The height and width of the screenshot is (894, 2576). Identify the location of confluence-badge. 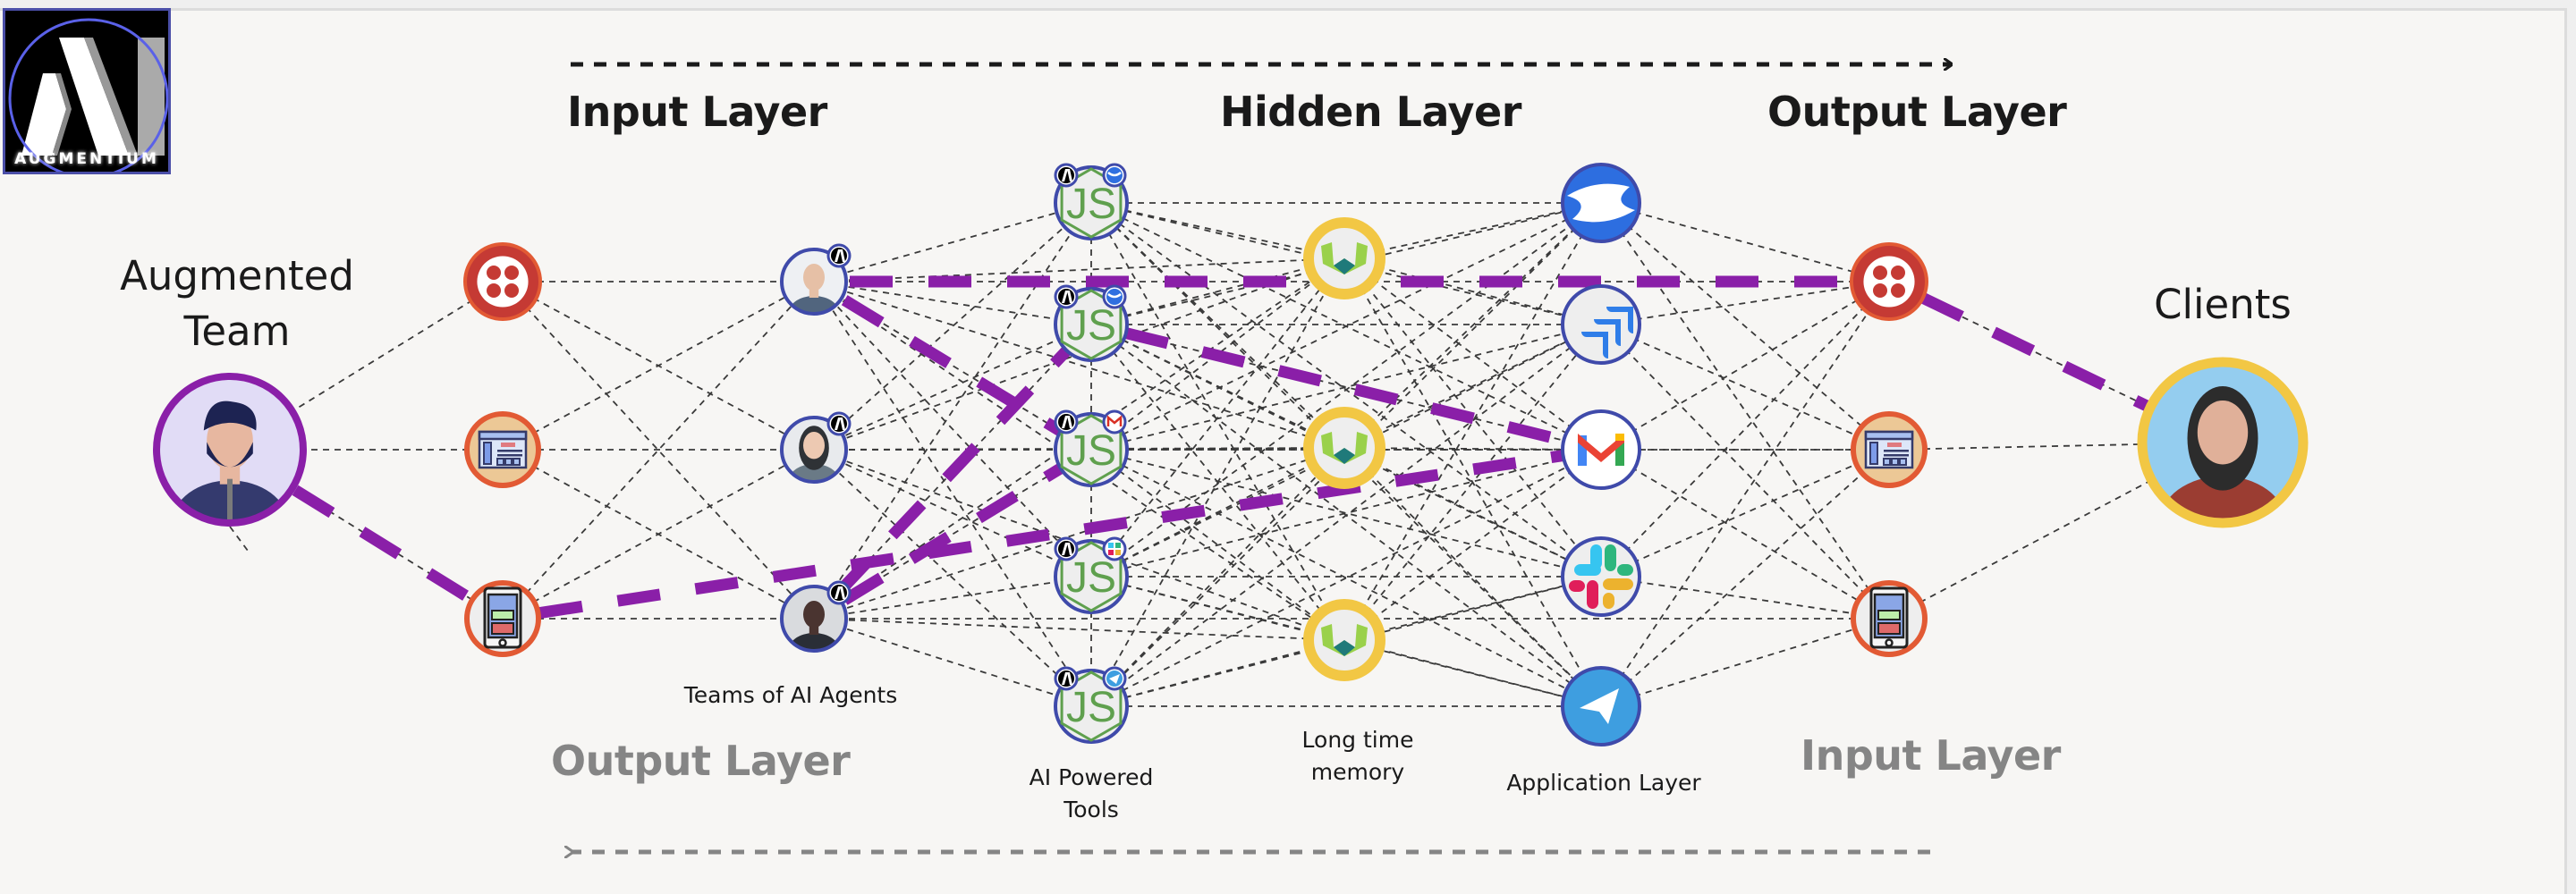
(1114, 176).